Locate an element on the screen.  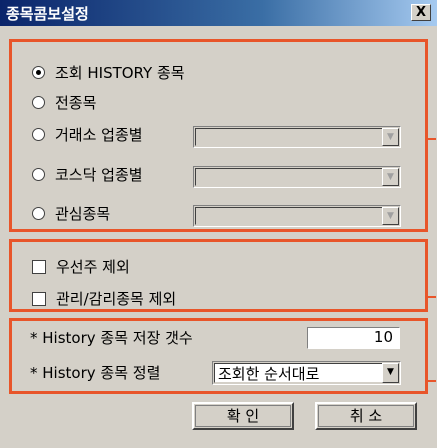
exclude-managed-checkbox: 관리/감리종목 제외 is located at coordinates (104, 298).